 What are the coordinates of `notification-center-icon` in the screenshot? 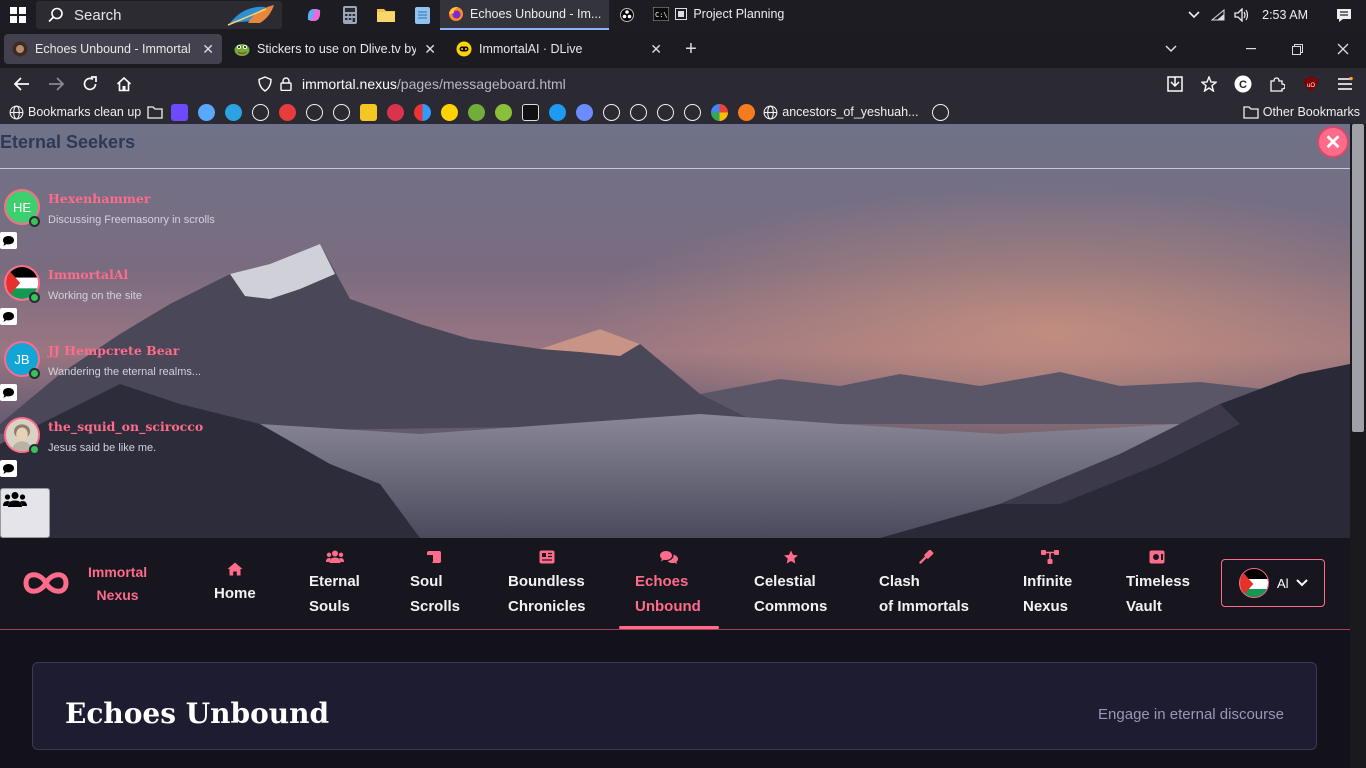 It's located at (1344, 15).